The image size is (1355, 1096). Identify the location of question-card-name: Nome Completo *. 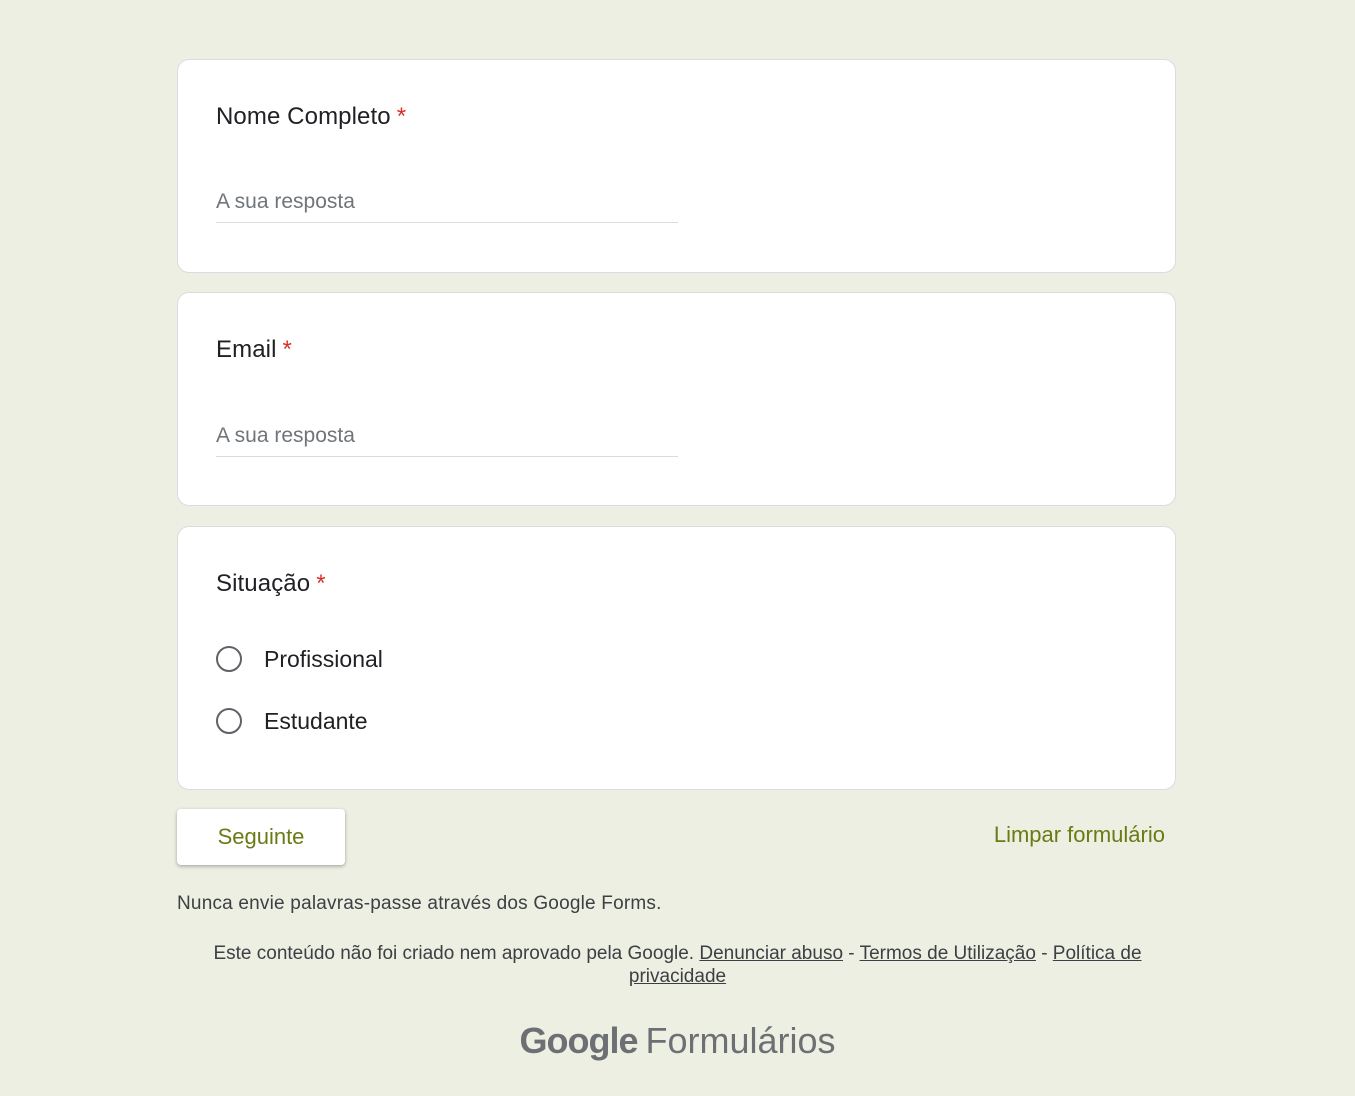
(676, 166).